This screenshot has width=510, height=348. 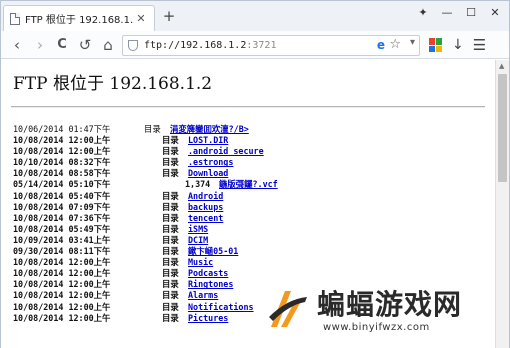 I want to click on entry-link: .estrongs, so click(x=210, y=162).